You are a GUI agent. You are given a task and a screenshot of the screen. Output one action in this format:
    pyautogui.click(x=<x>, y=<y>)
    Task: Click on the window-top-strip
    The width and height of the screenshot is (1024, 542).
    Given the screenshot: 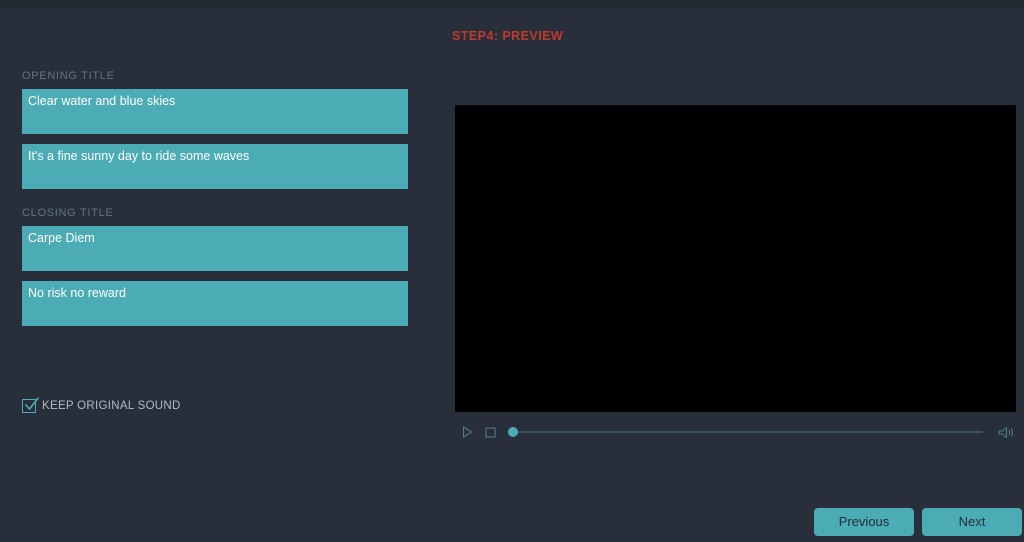 What is the action you would take?
    pyautogui.click(x=512, y=4)
    